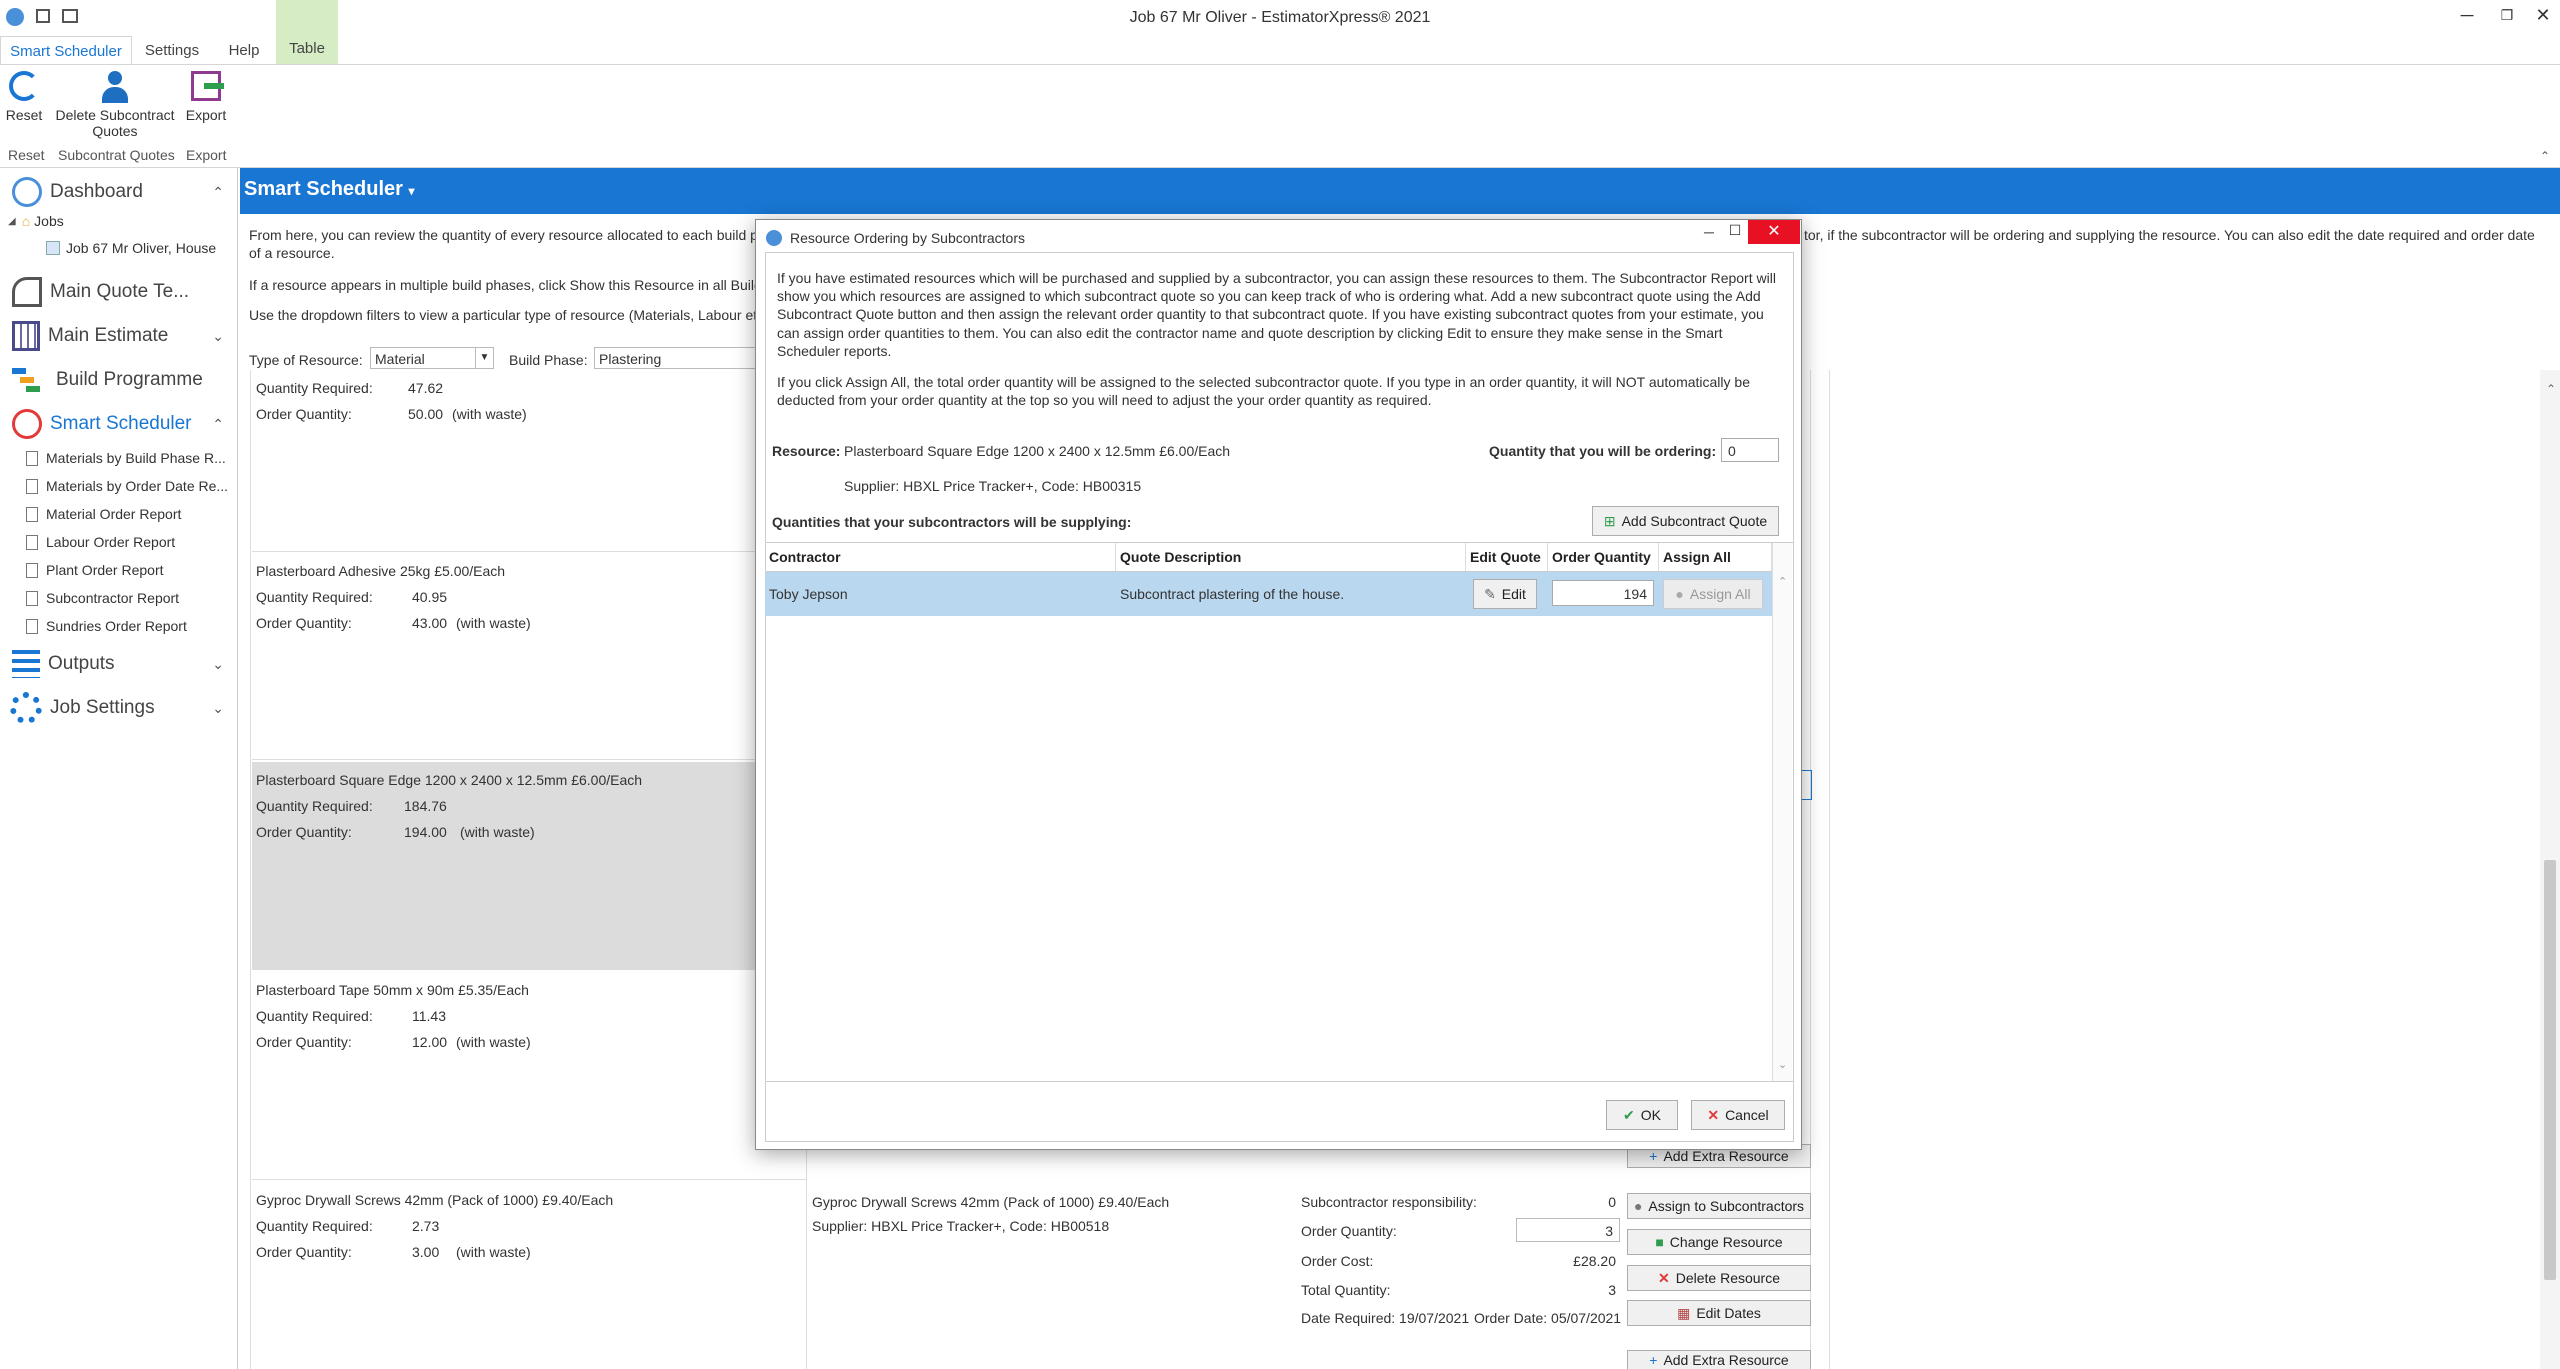  What do you see at coordinates (1735, 232) in the screenshot?
I see `dialog-maximize-icon: ☐` at bounding box center [1735, 232].